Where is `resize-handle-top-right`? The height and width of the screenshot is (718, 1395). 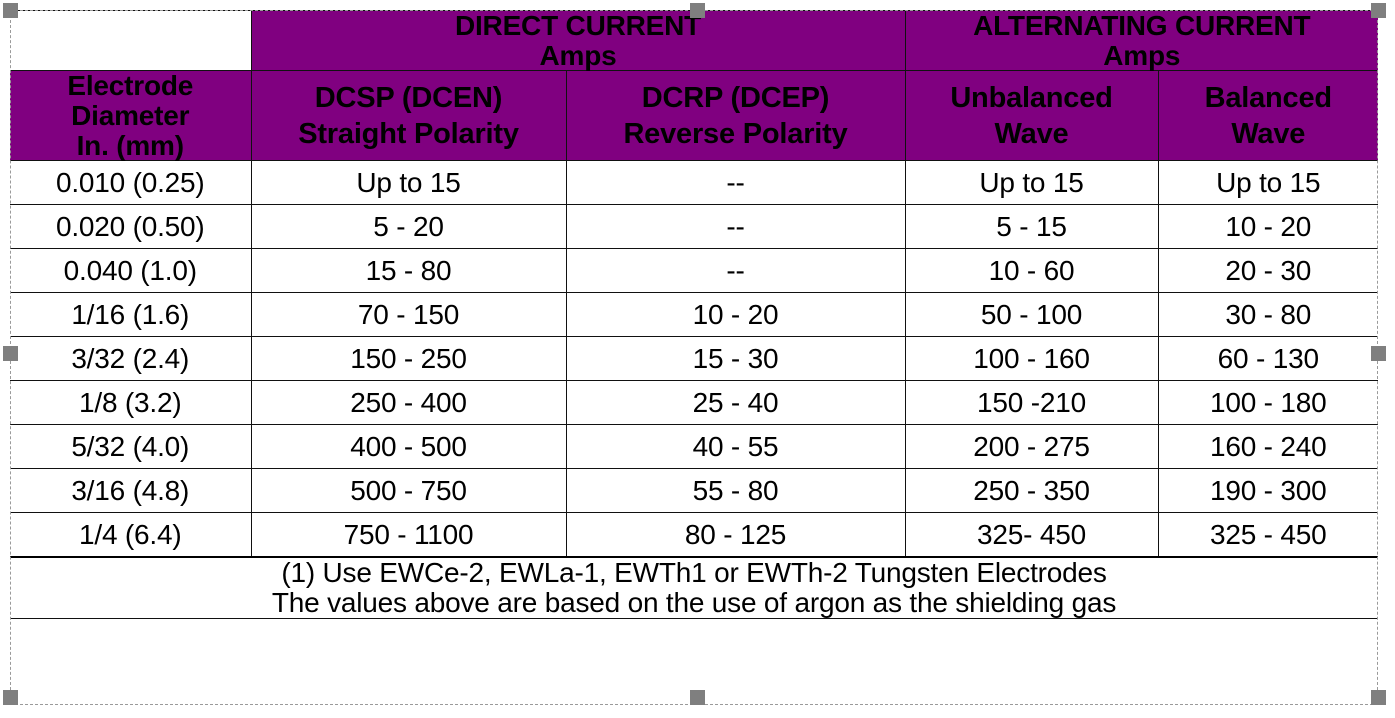 resize-handle-top-right is located at coordinates (1378, 10).